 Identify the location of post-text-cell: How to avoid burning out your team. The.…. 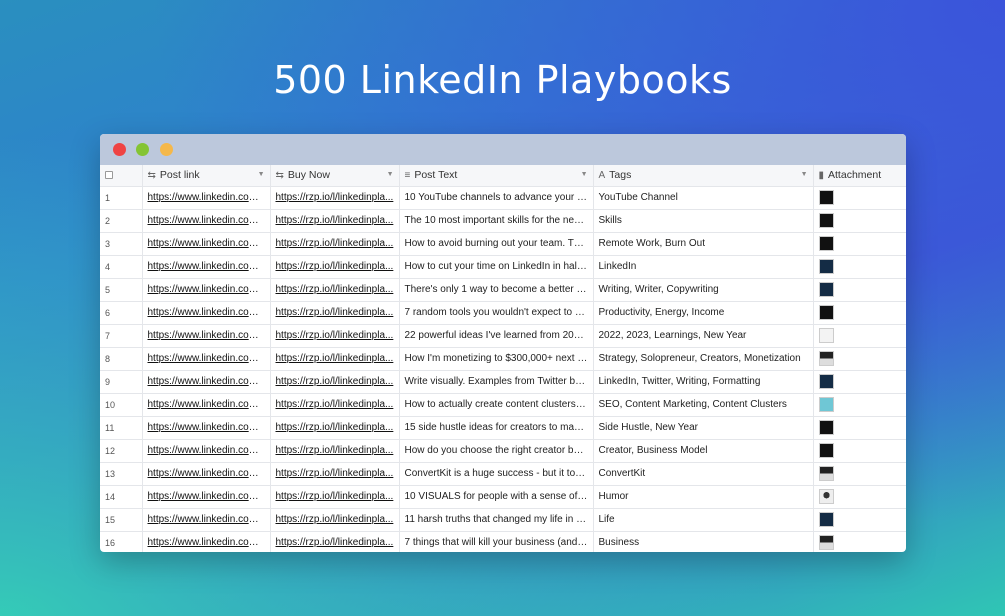
(496, 244).